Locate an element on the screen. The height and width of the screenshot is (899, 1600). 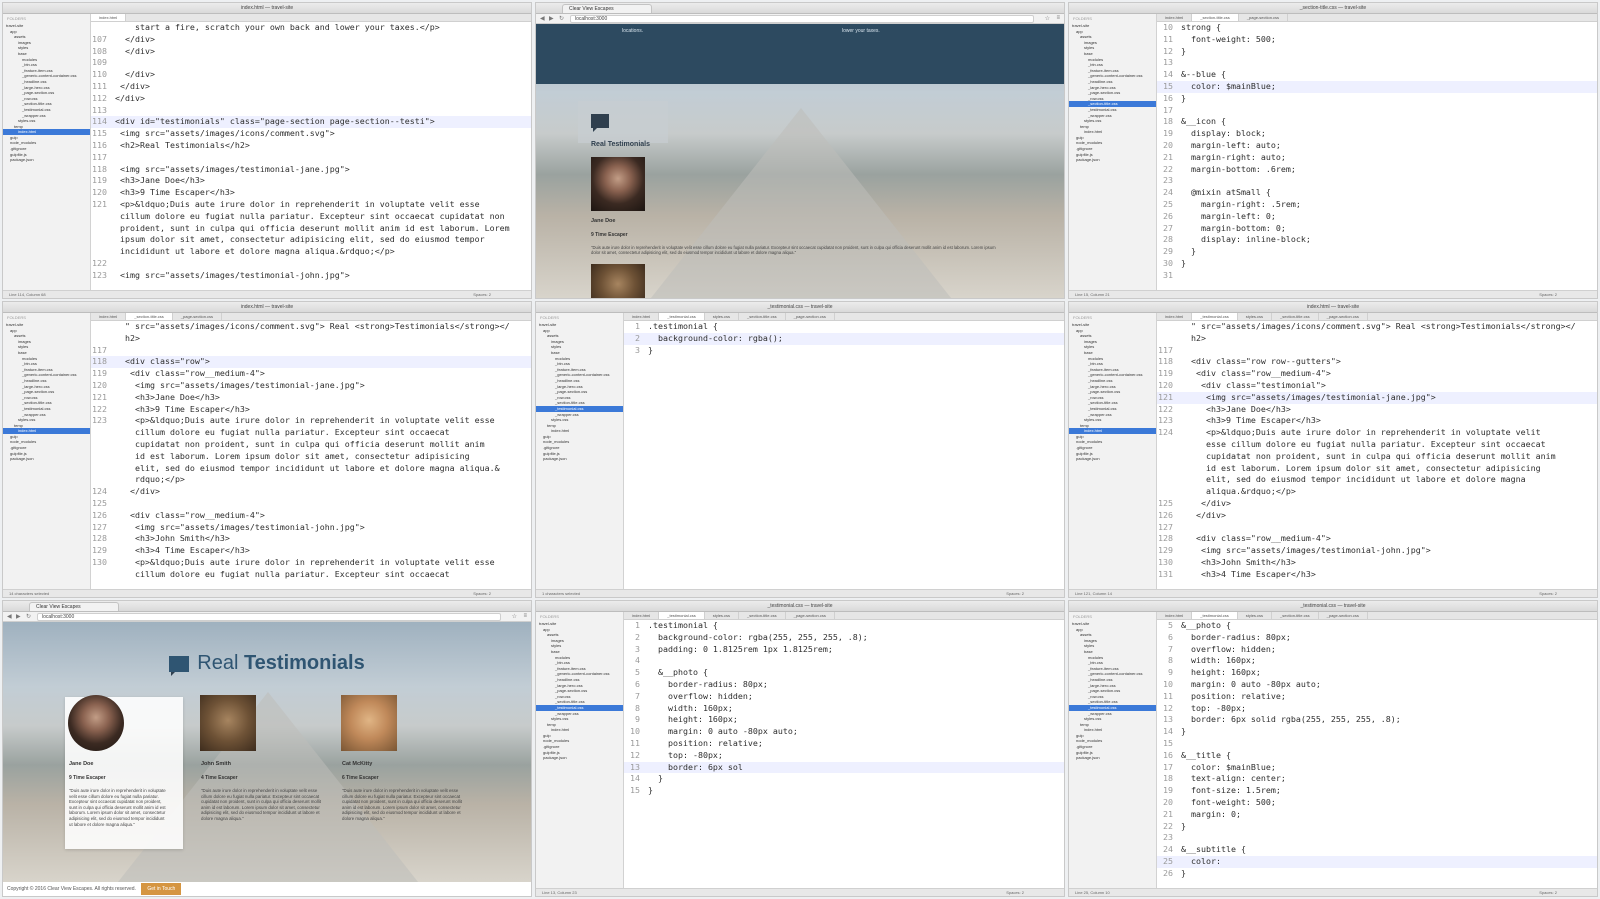
code-line: 27 margin-bottom: 0; is located at coordinates (1377, 229).